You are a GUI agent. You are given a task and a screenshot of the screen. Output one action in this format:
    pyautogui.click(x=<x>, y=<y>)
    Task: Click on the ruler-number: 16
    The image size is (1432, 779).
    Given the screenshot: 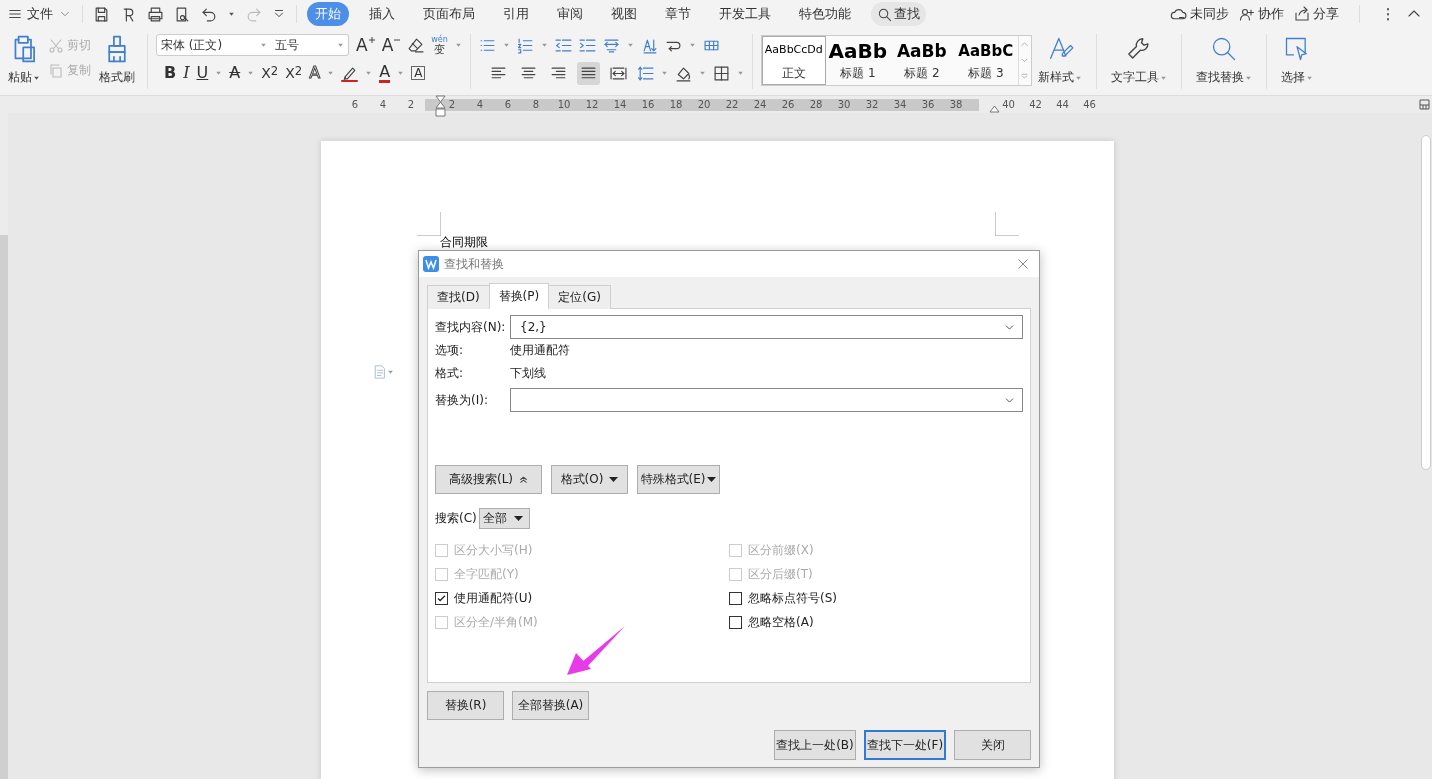 What is the action you would take?
    pyautogui.click(x=648, y=104)
    